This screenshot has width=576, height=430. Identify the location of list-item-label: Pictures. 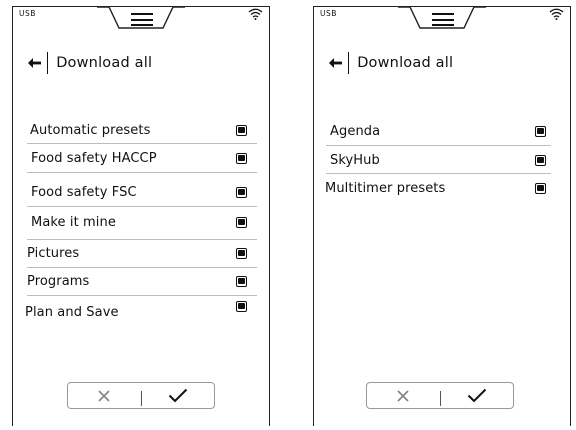
(53, 253).